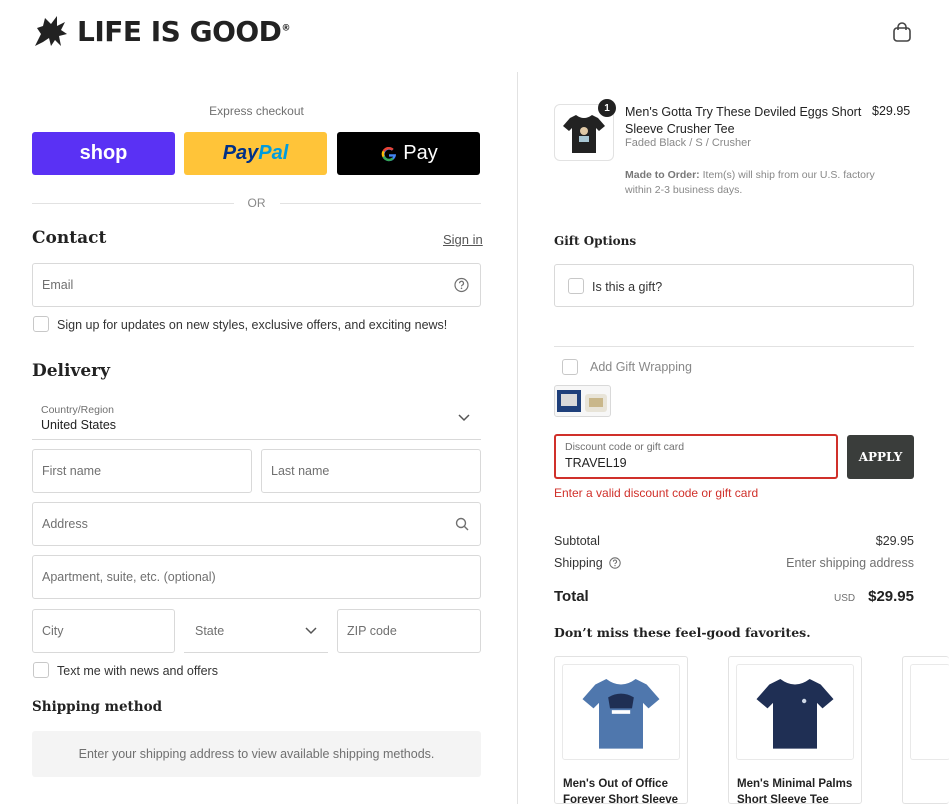 This screenshot has width=949, height=804. I want to click on email-field: Email, so click(256, 285).